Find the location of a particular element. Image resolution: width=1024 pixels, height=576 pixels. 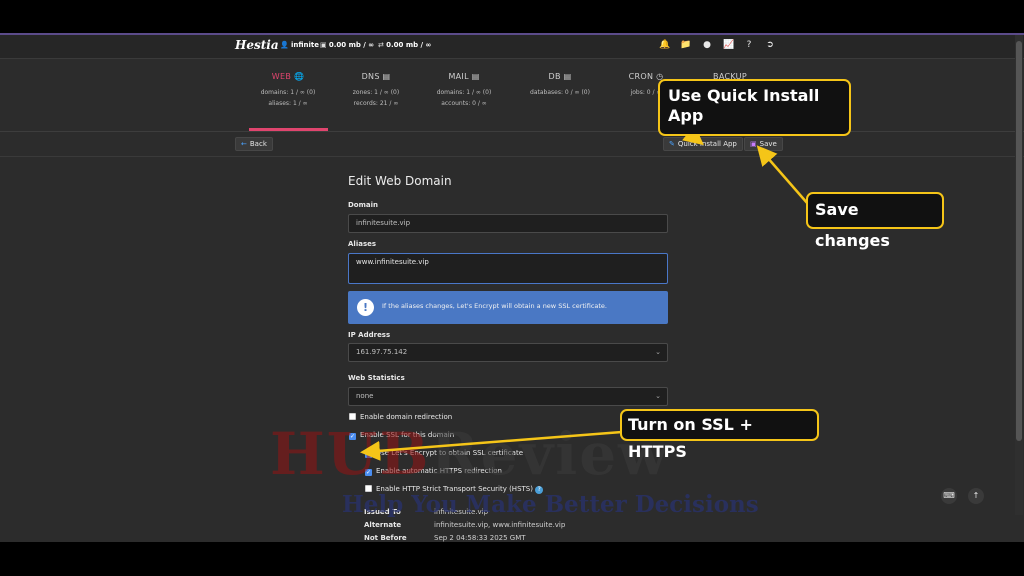

arrow-to-save is located at coordinates (782, 175).